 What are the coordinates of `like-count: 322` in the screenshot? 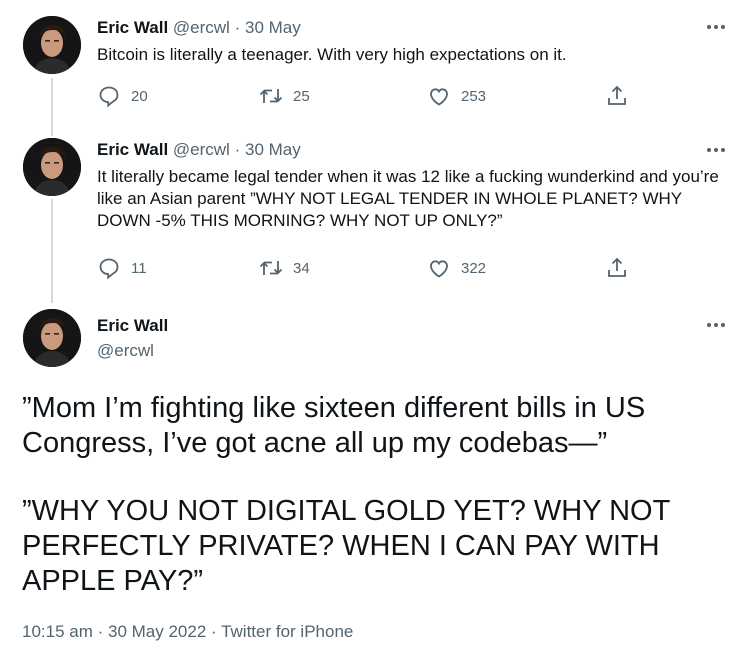 It's located at (474, 268).